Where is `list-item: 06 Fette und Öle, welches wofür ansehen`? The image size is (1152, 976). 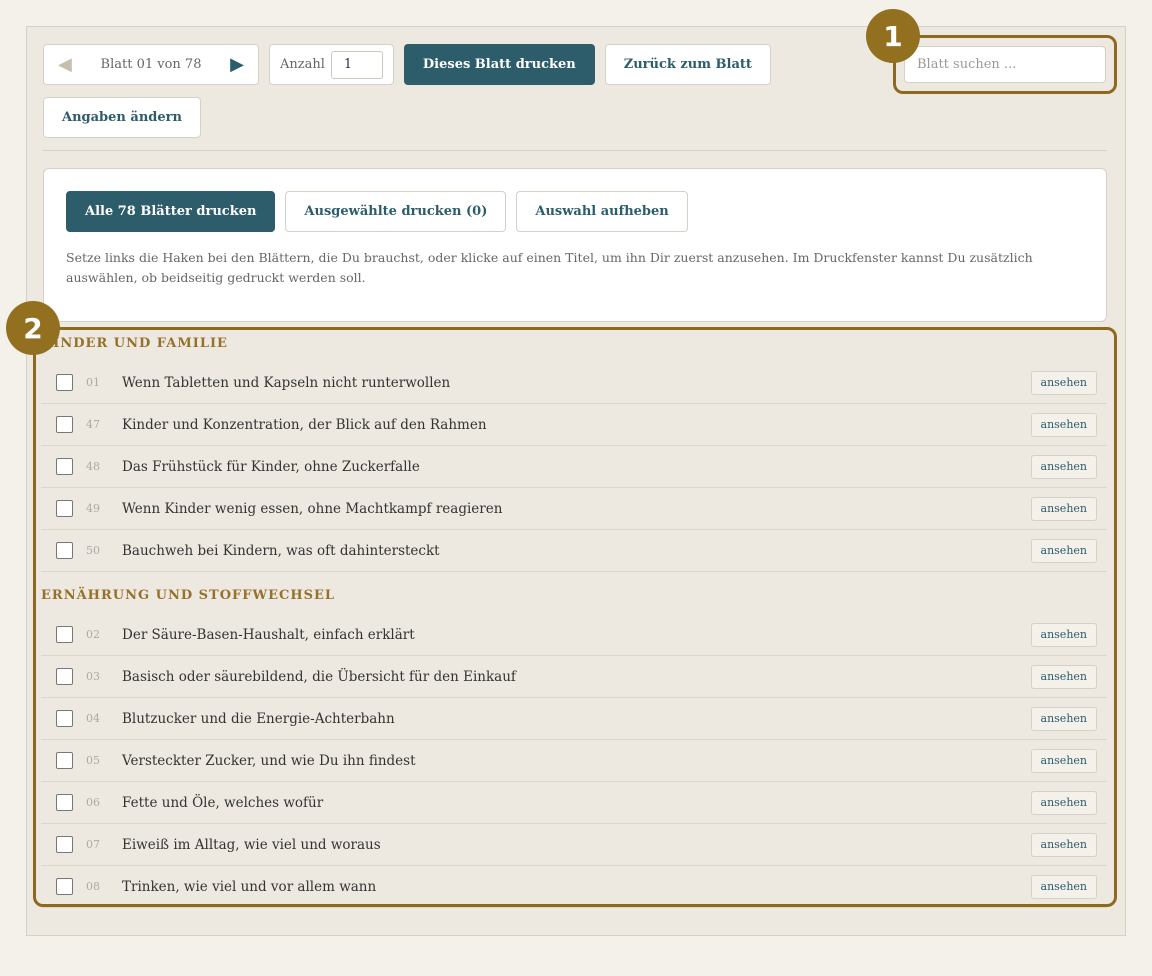
list-item: 06 Fette und Öle, welches wofür ansehen is located at coordinates (574, 803).